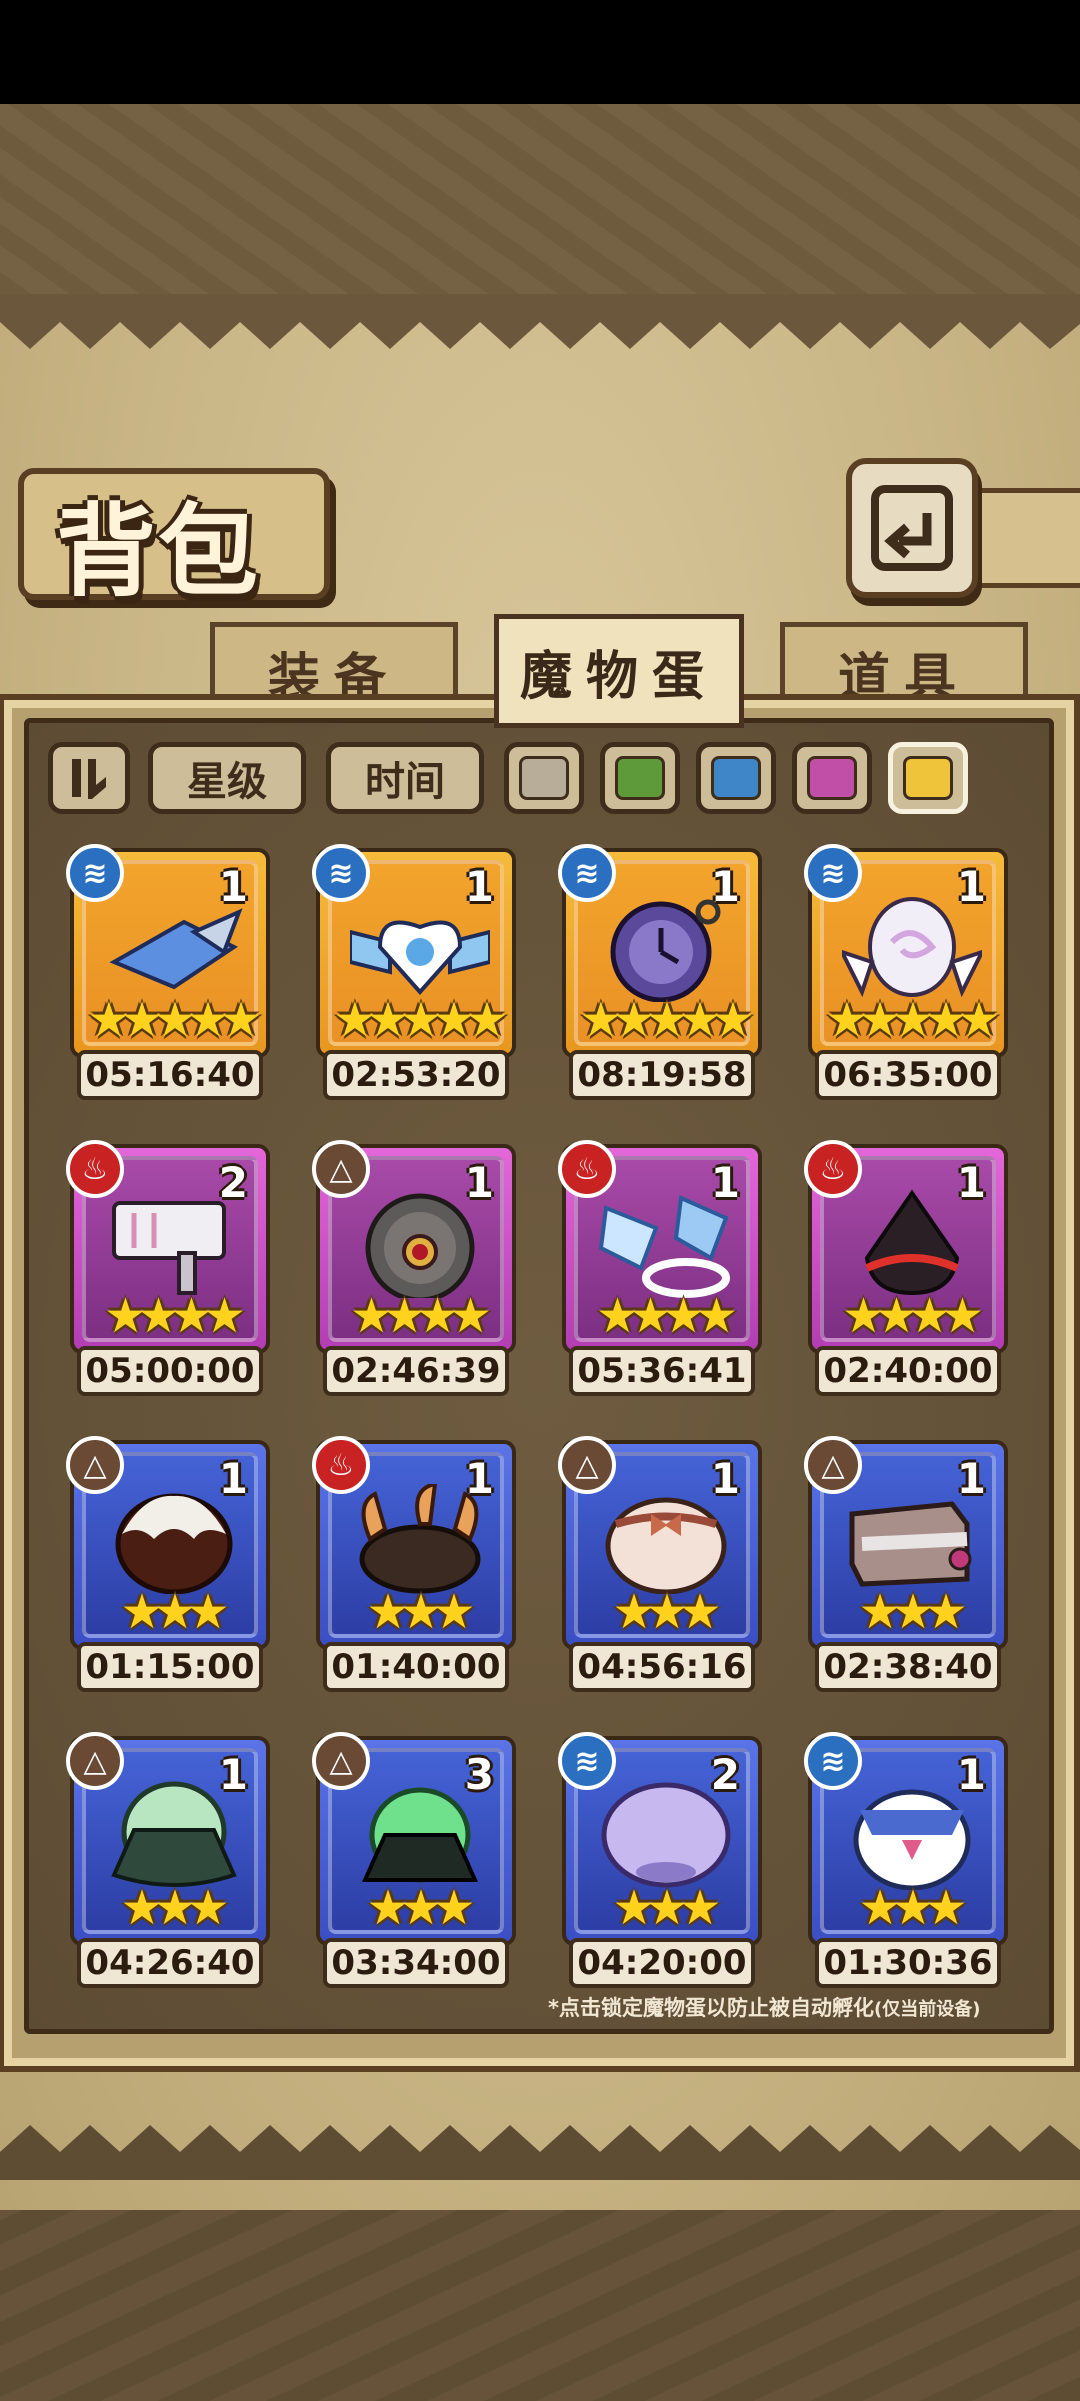 The image size is (1080, 2401). What do you see at coordinates (227, 778) in the screenshot?
I see `sort-star-button: 星级` at bounding box center [227, 778].